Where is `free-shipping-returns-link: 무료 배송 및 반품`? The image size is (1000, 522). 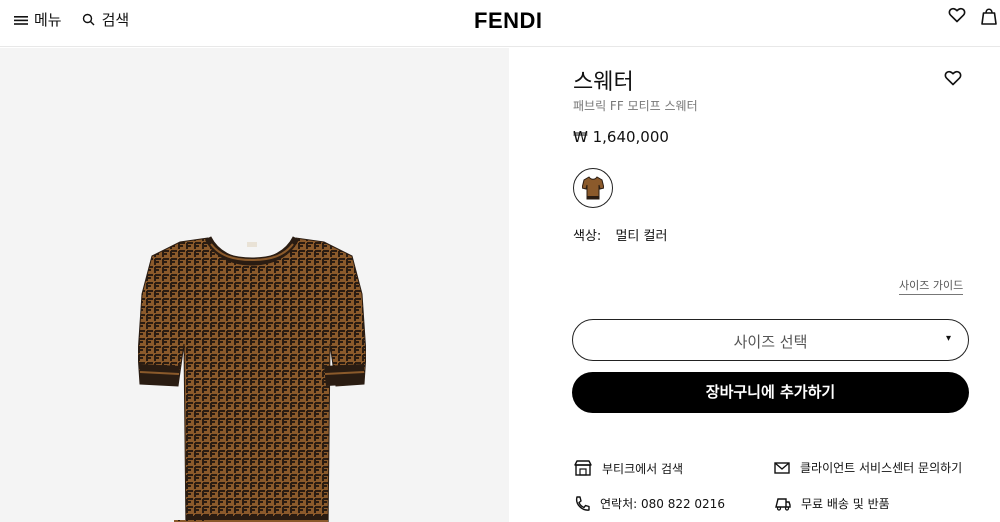
free-shipping-returns-link: 무료 배송 및 반품 is located at coordinates (832, 503).